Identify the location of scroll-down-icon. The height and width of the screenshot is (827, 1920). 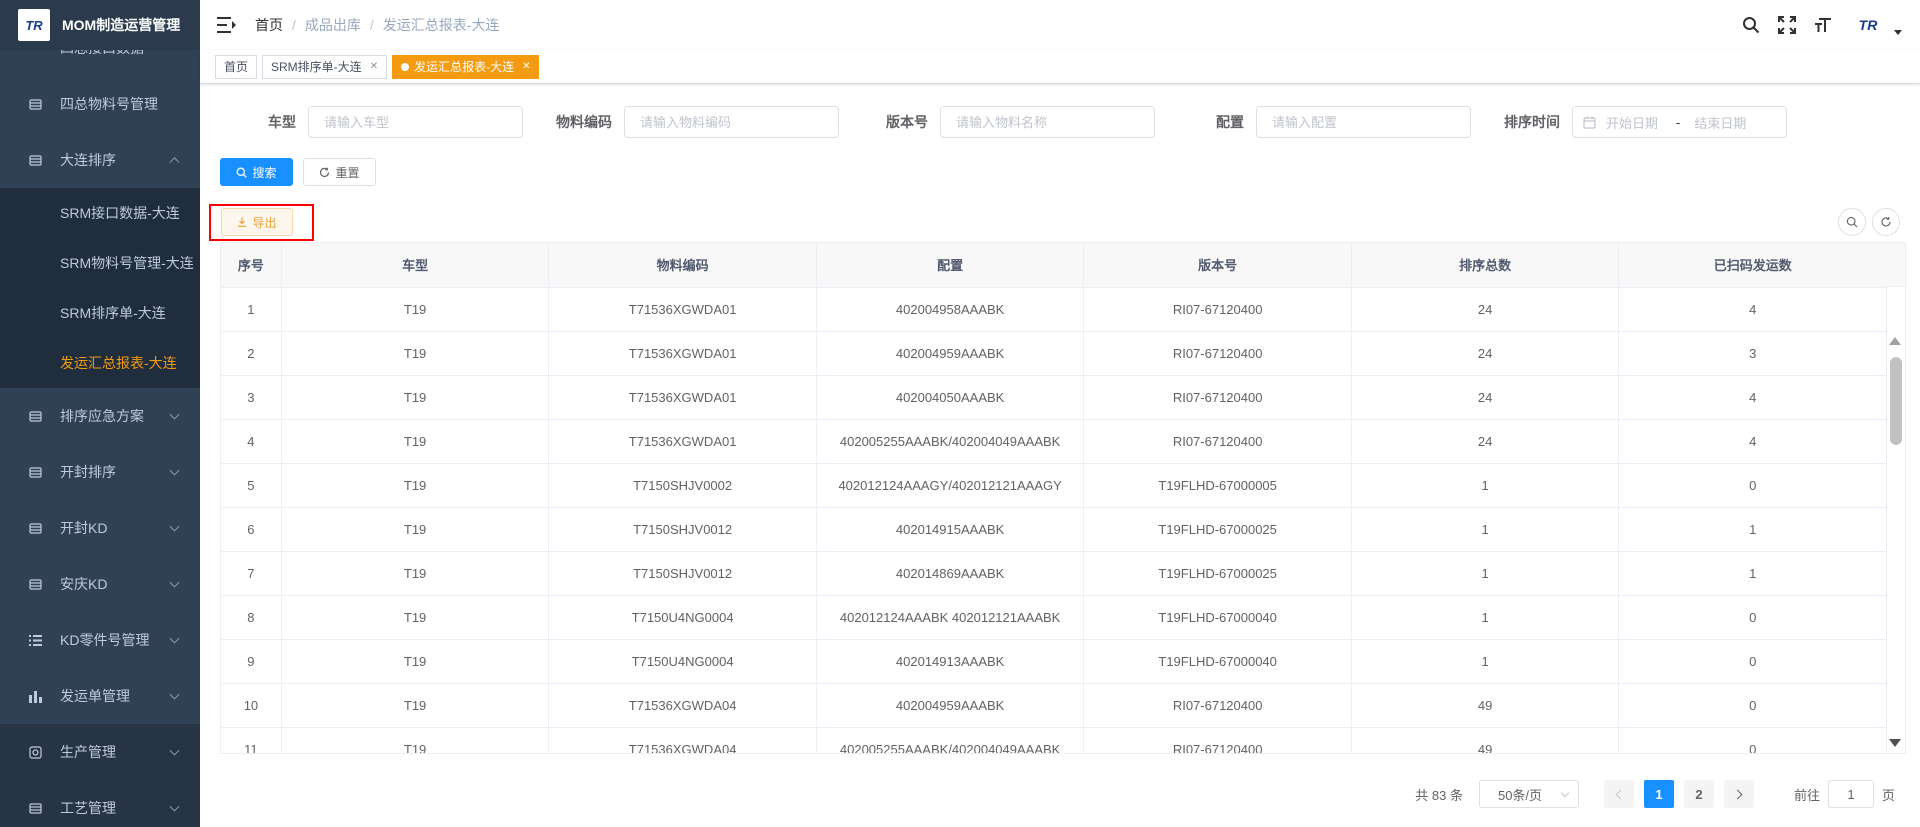
(1895, 743).